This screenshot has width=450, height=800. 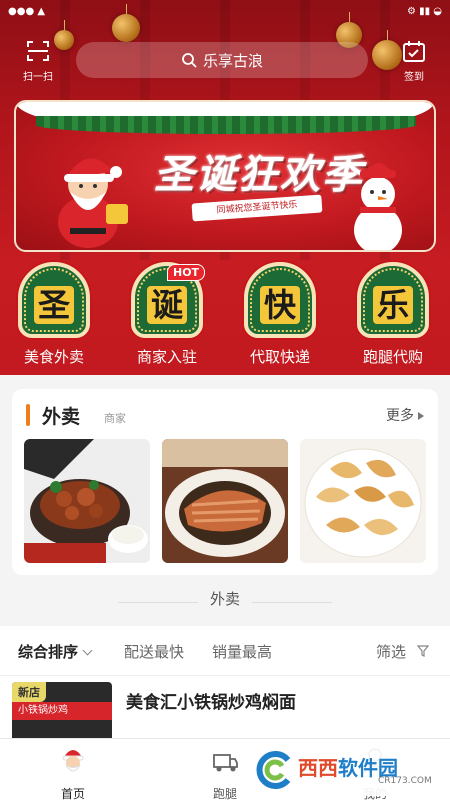 I want to click on status-left: ●●● ▲, so click(x=27, y=11).